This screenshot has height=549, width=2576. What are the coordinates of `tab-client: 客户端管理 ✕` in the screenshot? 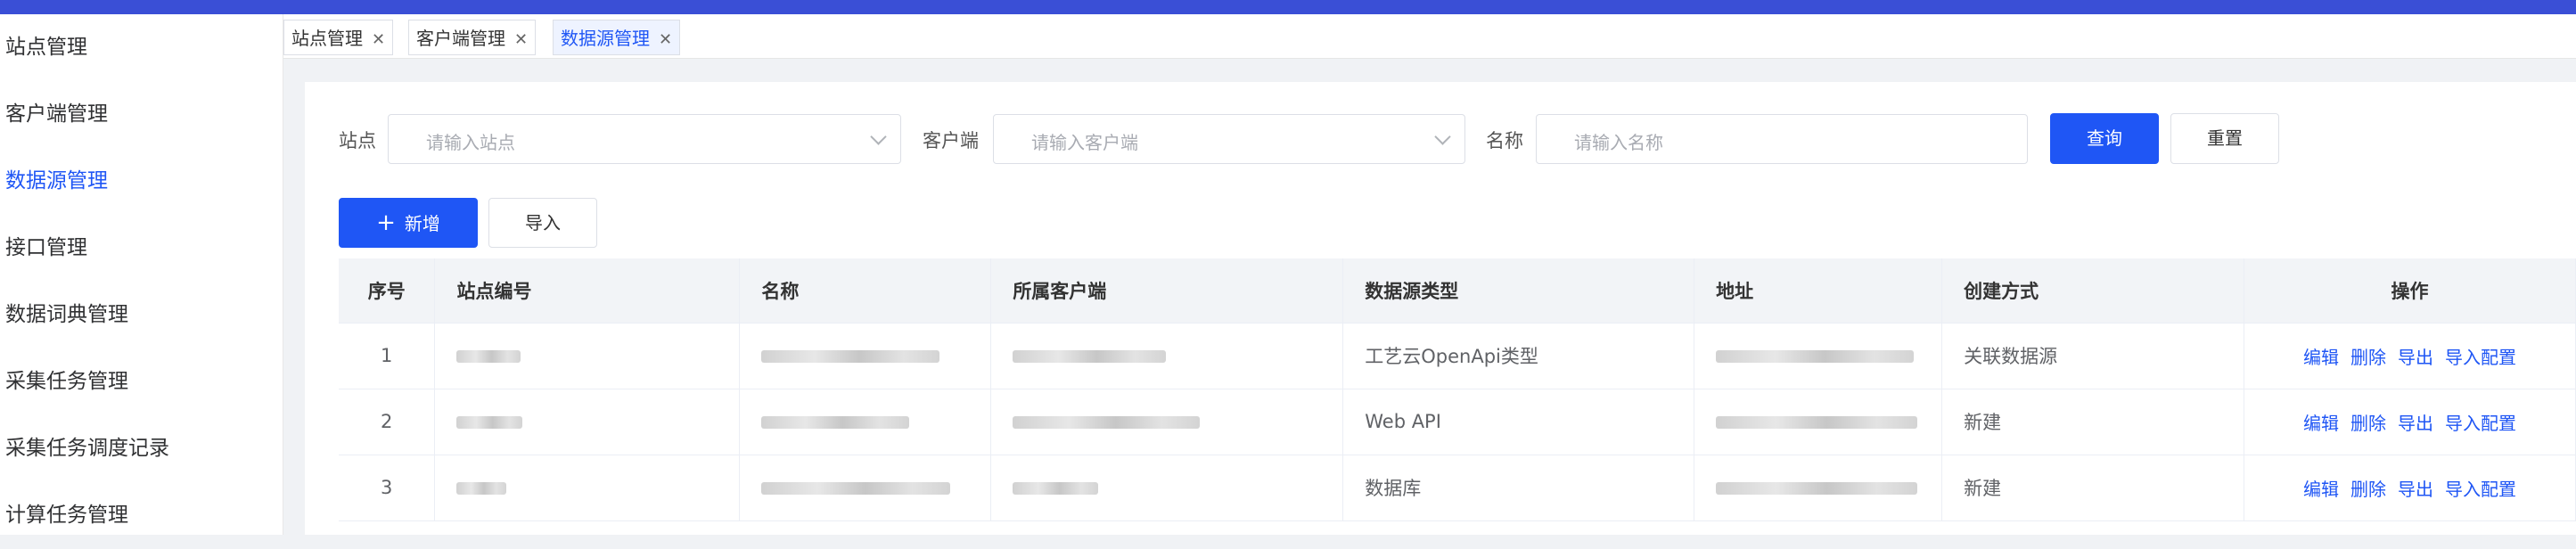 It's located at (473, 38).